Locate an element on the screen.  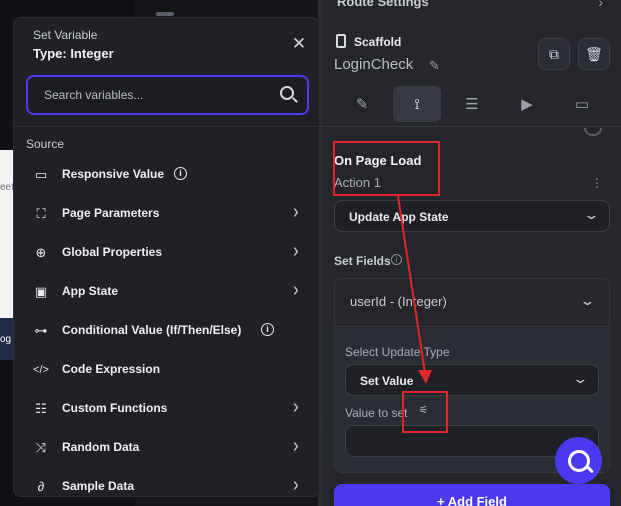
trash-icon: 🗑 is located at coordinates (594, 53).